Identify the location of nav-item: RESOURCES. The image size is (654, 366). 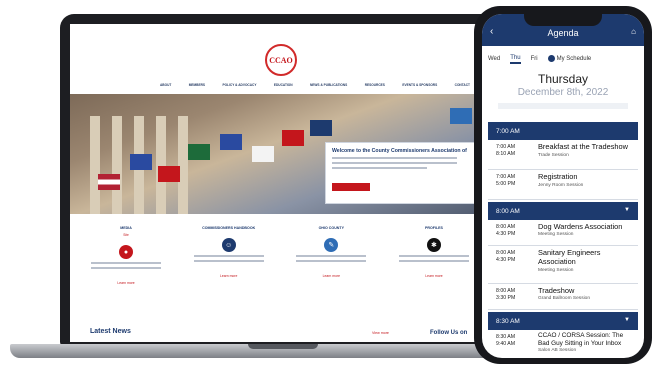
(375, 85).